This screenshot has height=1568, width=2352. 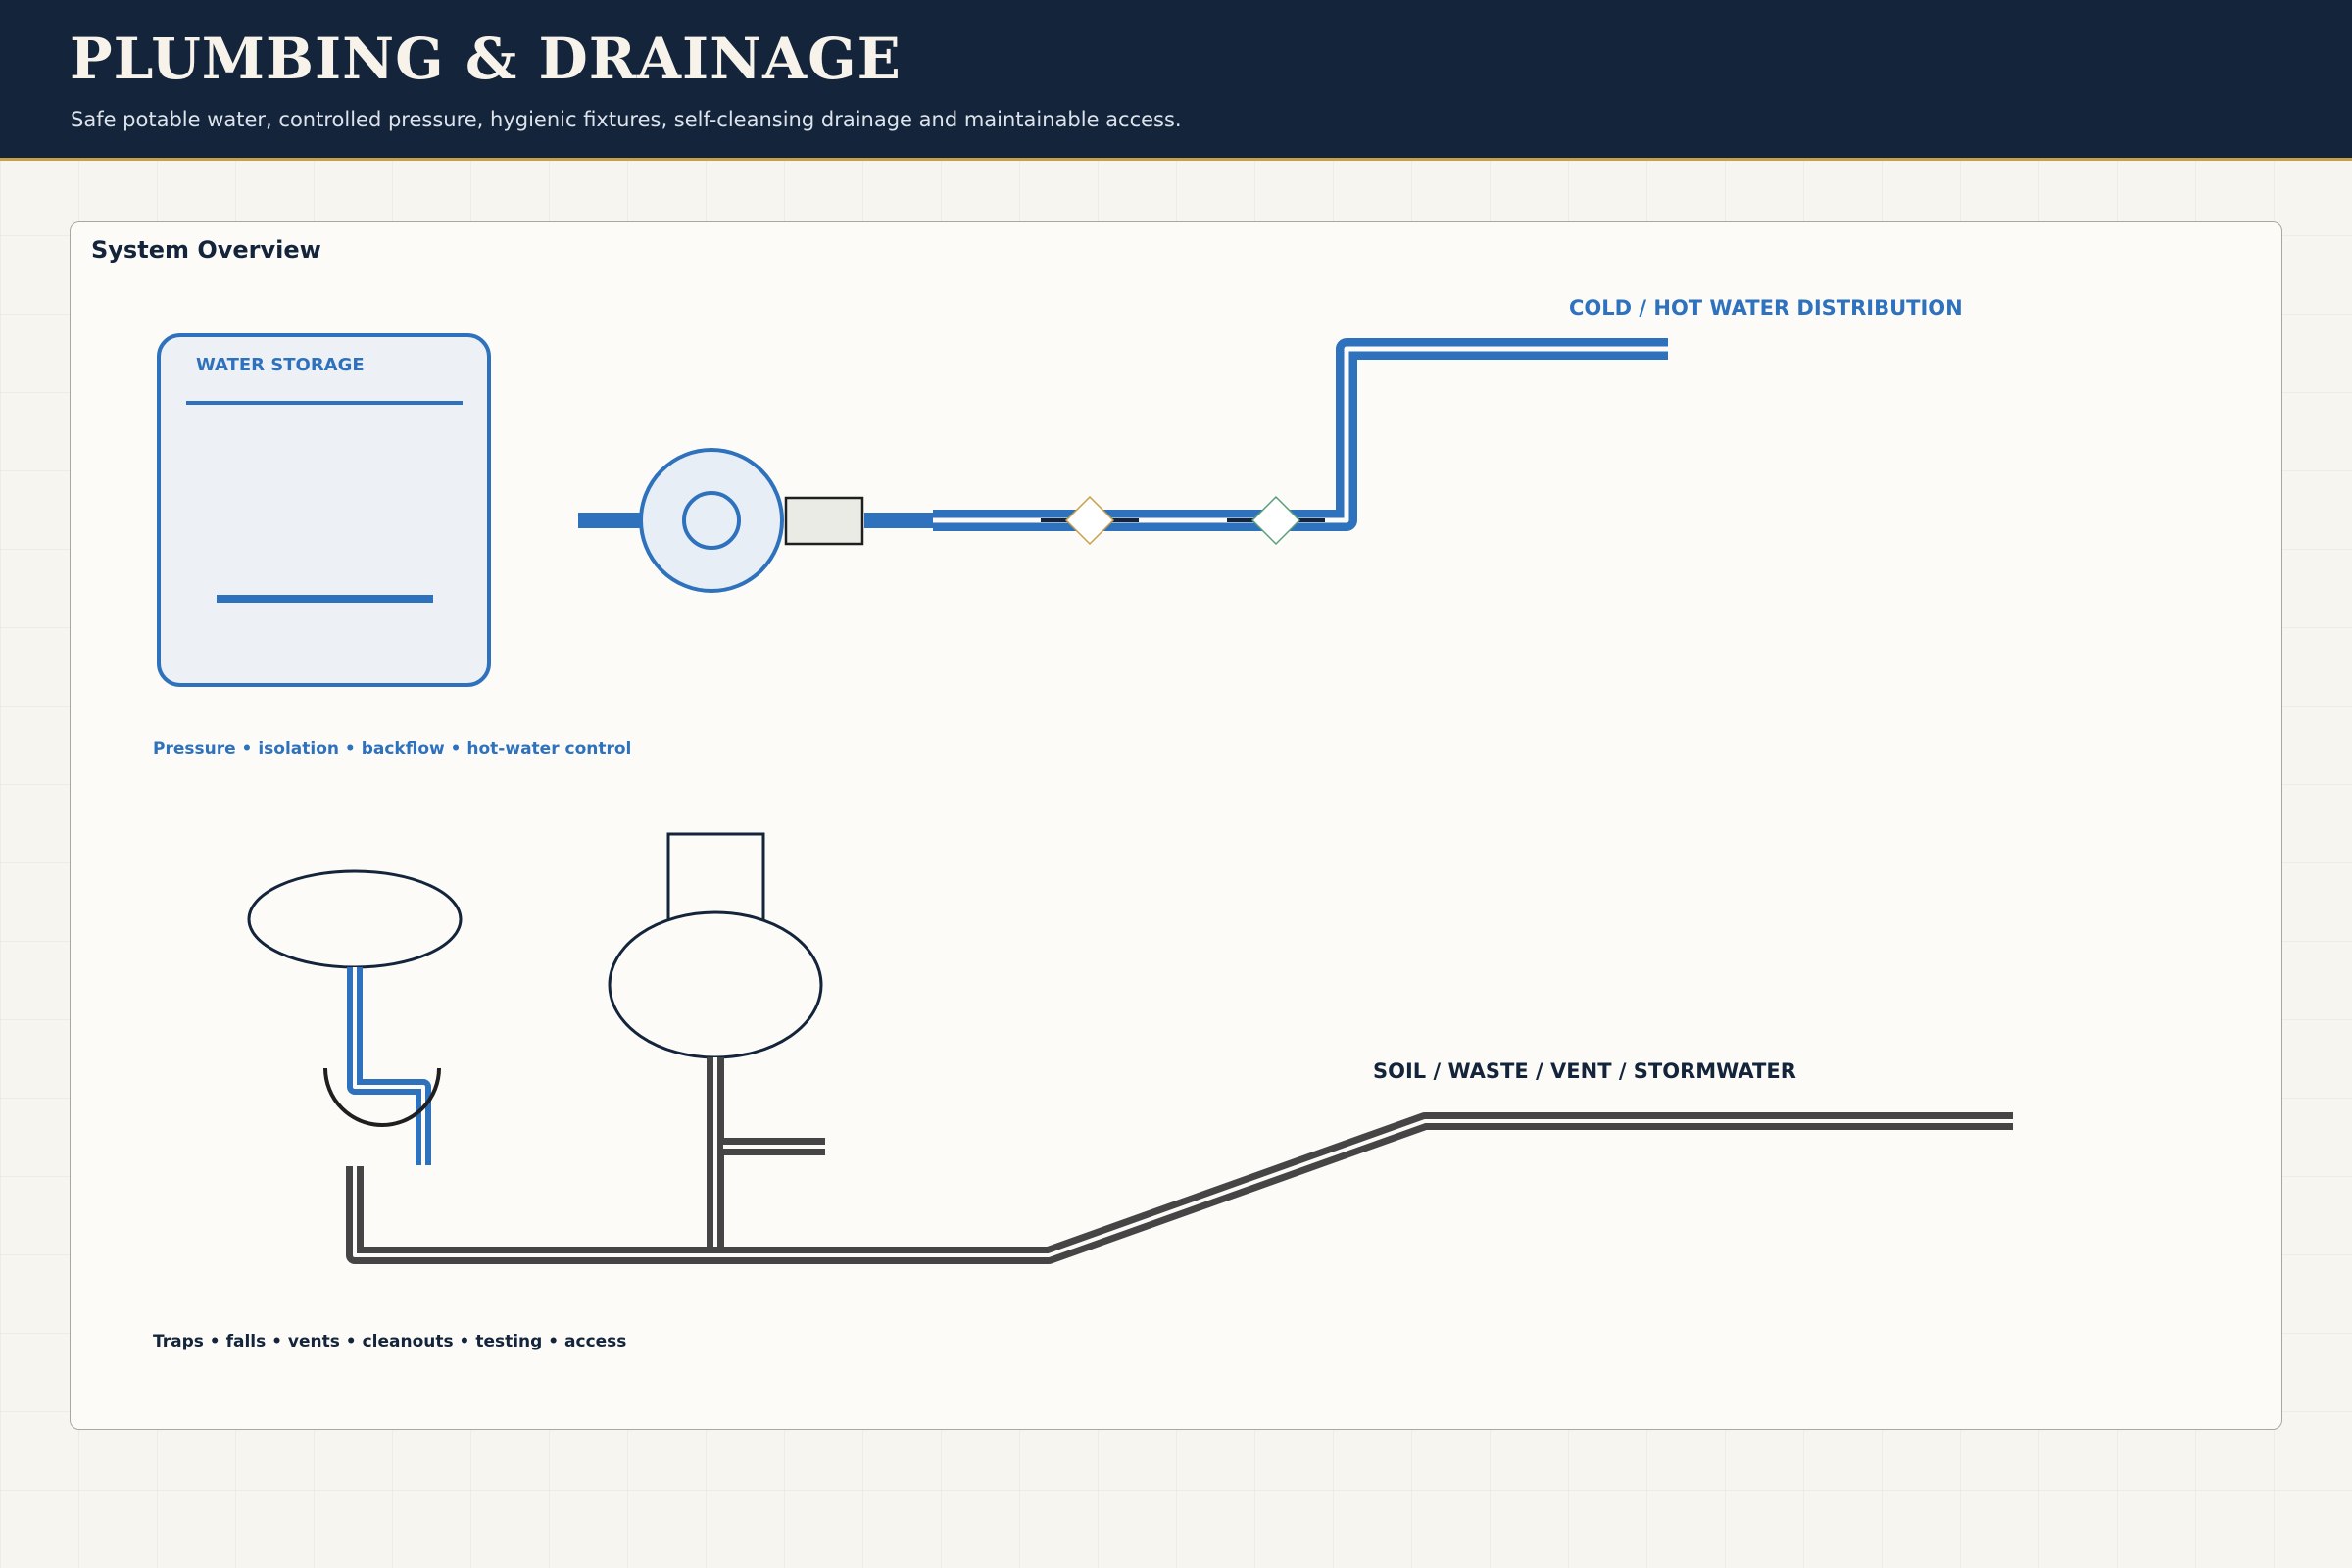 I want to click on wc-pan-fixture, so click(x=715, y=984).